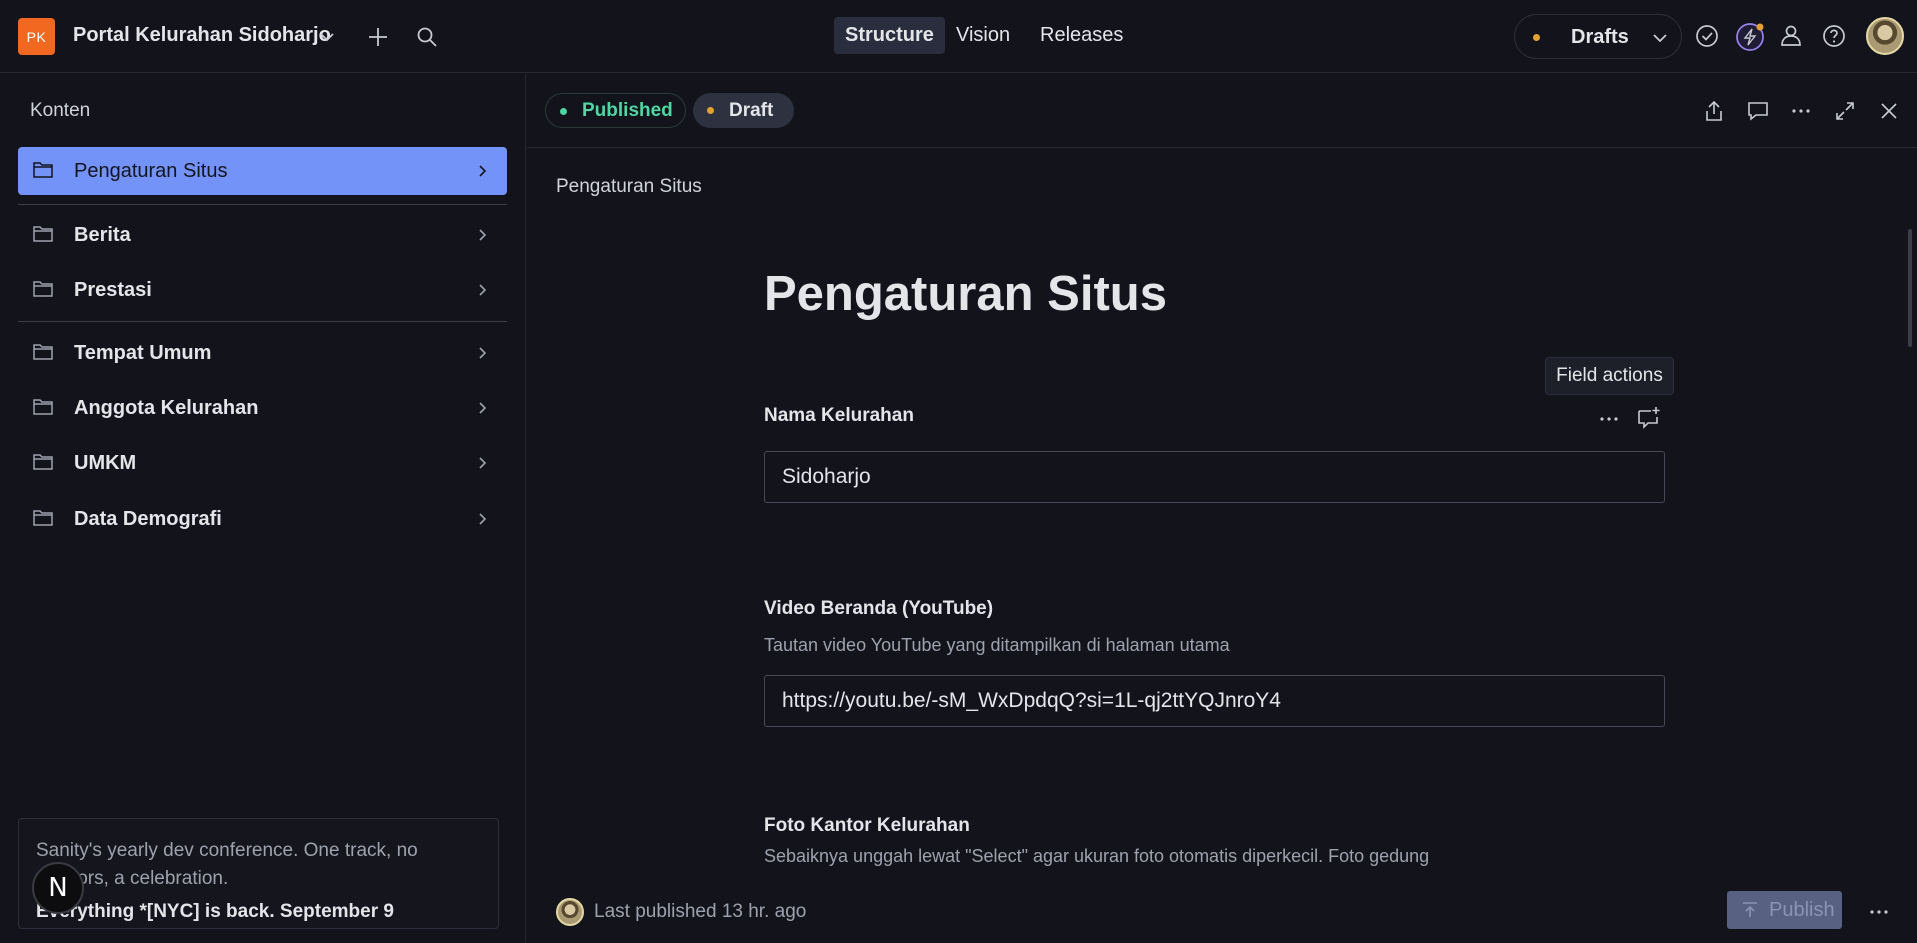  I want to click on published-label: Published, so click(627, 110).